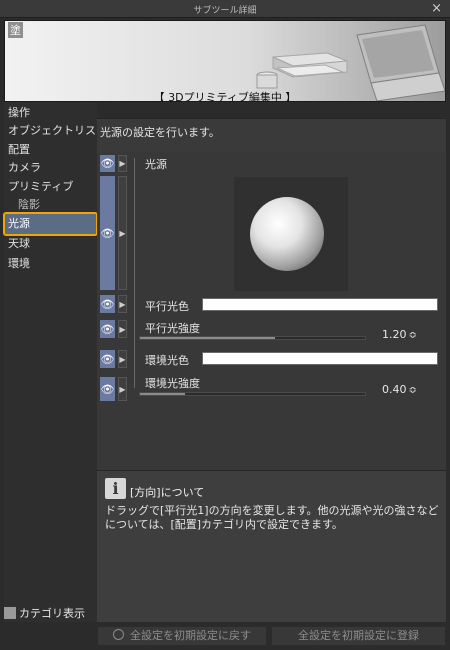 The image size is (450, 650). Describe the element at coordinates (50, 187) in the screenshot. I see `category-item-primitive: プリミティブ` at that location.